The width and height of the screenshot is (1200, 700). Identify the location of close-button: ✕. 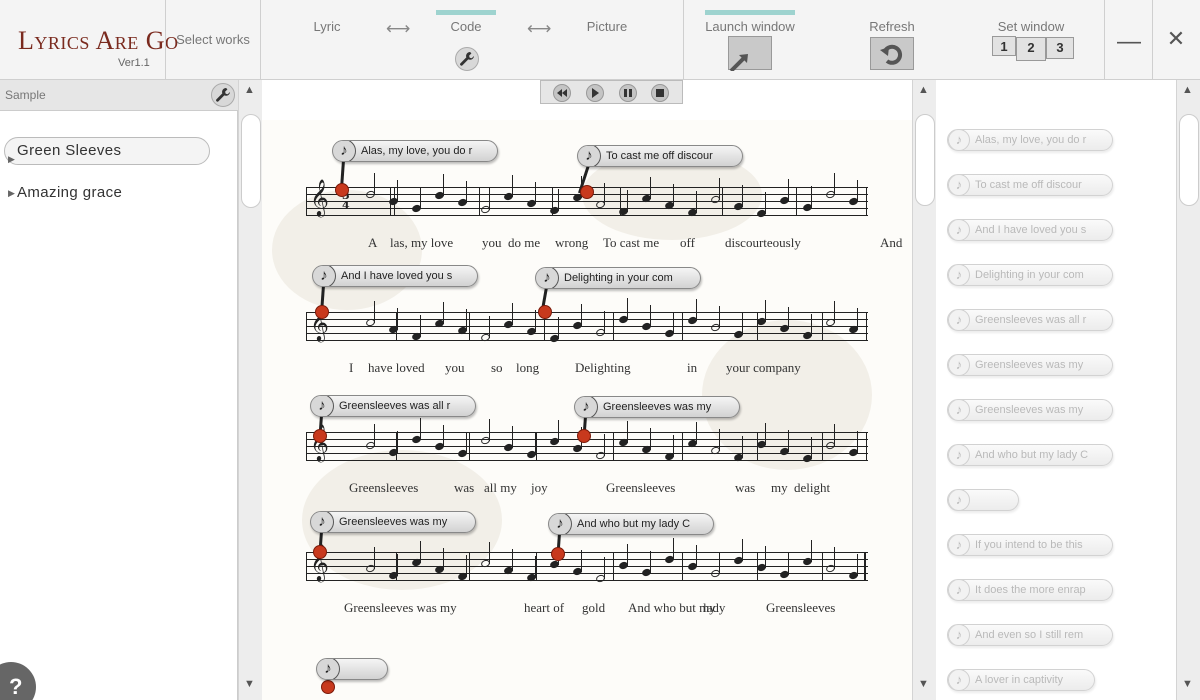
(1176, 39).